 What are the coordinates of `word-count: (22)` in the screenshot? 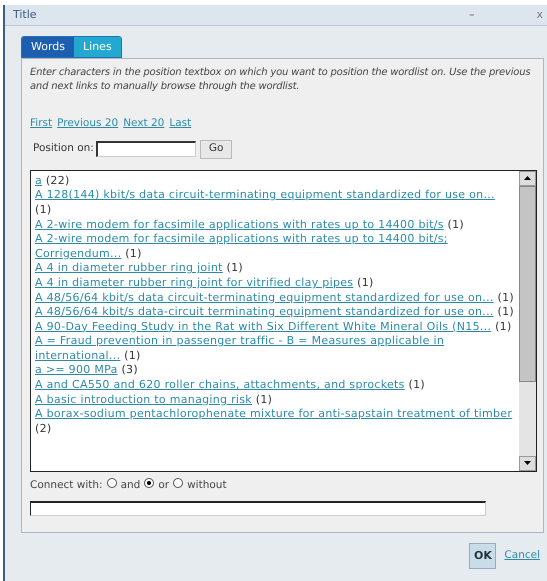 It's located at (58, 180).